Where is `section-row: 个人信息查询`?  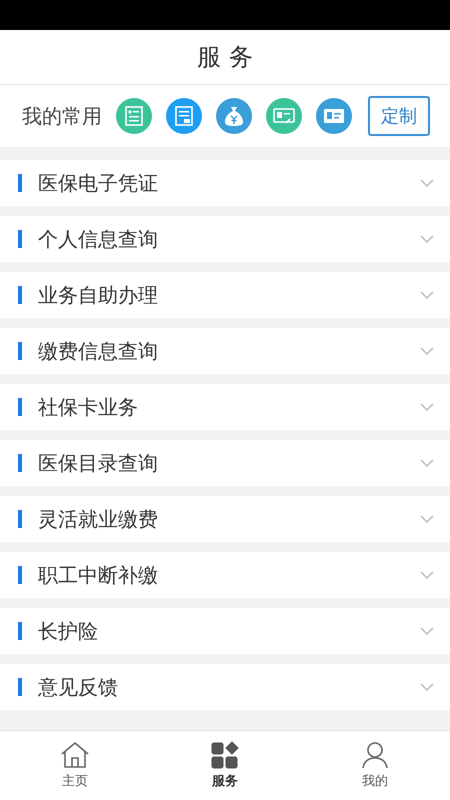 section-row: 个人信息查询 is located at coordinates (225, 239).